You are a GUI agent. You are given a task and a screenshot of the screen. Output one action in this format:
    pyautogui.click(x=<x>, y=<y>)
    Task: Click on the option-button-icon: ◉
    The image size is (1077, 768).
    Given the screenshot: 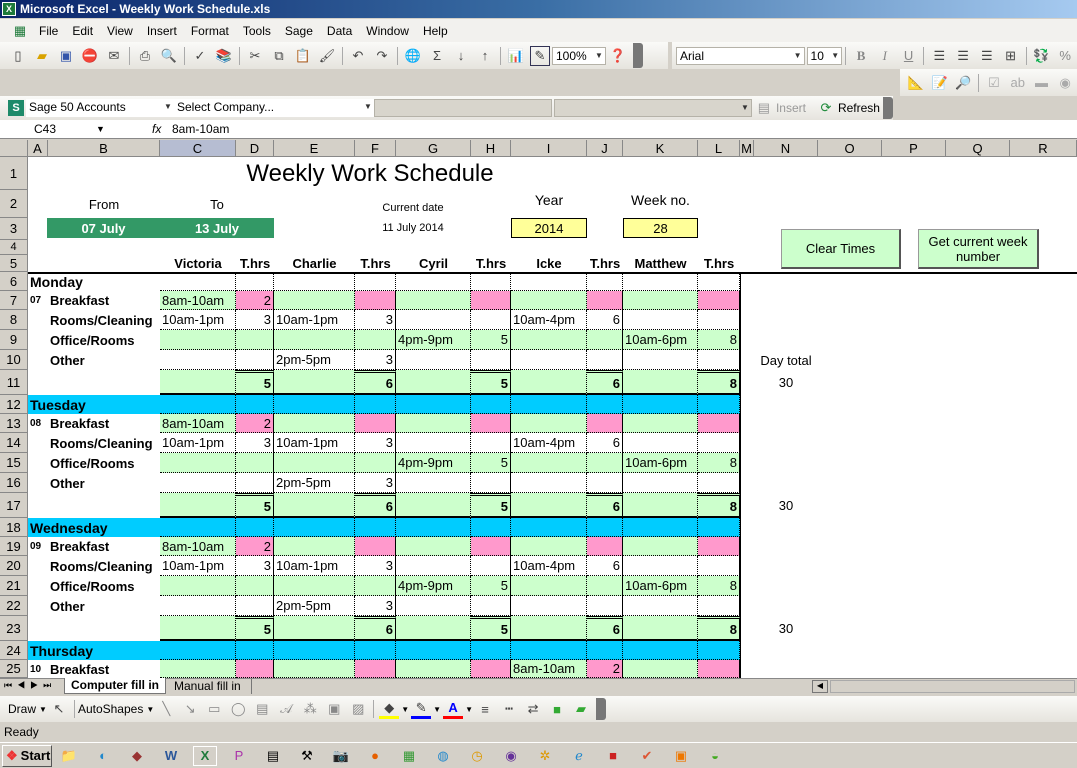 What is the action you would take?
    pyautogui.click(x=1065, y=83)
    